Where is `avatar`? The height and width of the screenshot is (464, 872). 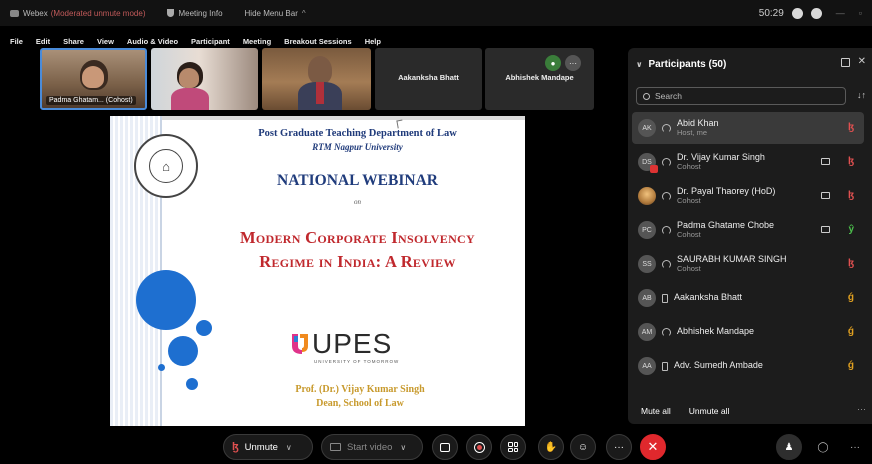 avatar is located at coordinates (647, 196).